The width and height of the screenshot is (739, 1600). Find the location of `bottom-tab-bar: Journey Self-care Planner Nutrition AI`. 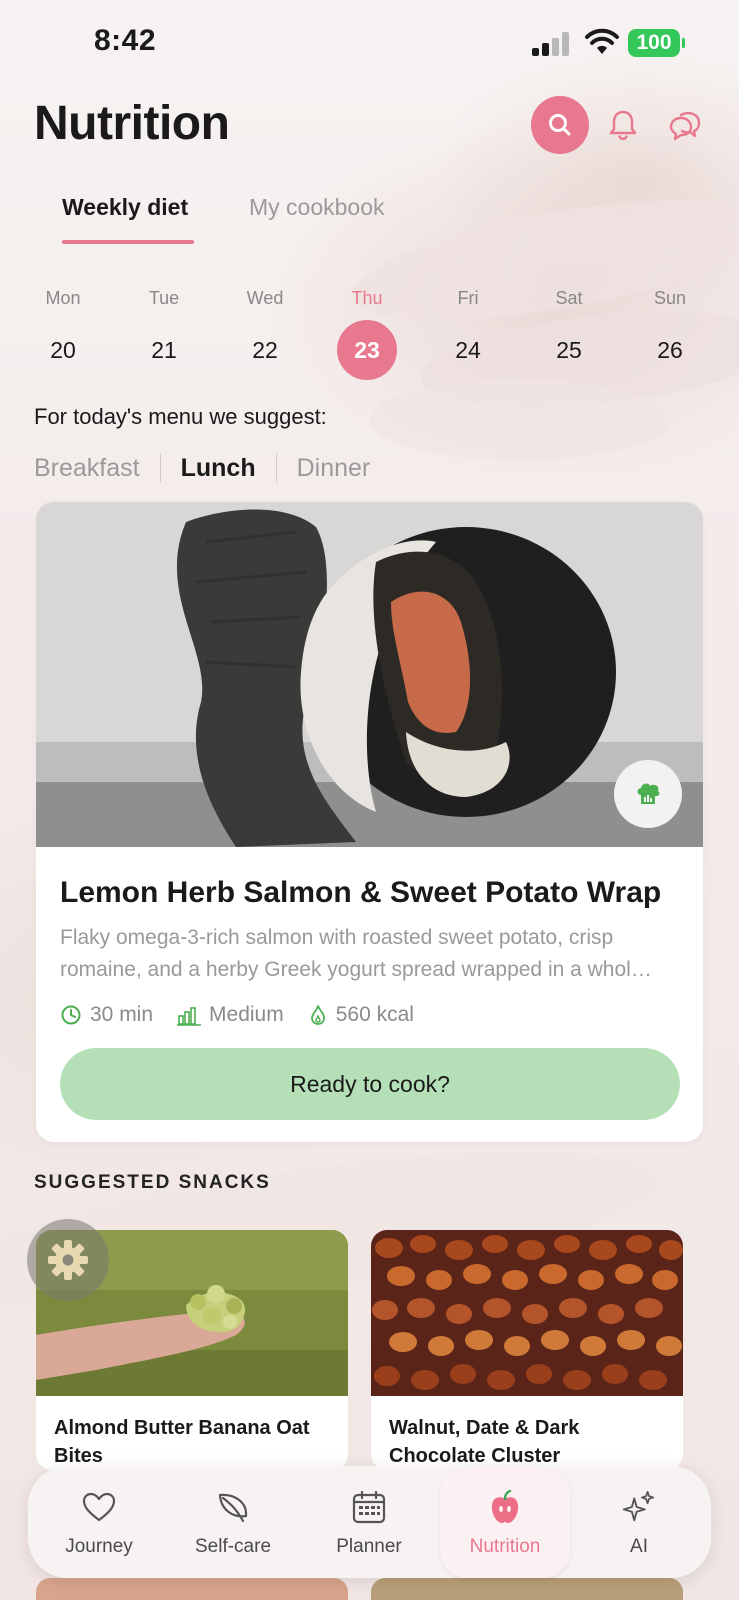

bottom-tab-bar: Journey Self-care Planner Nutrition AI is located at coordinates (369, 1522).